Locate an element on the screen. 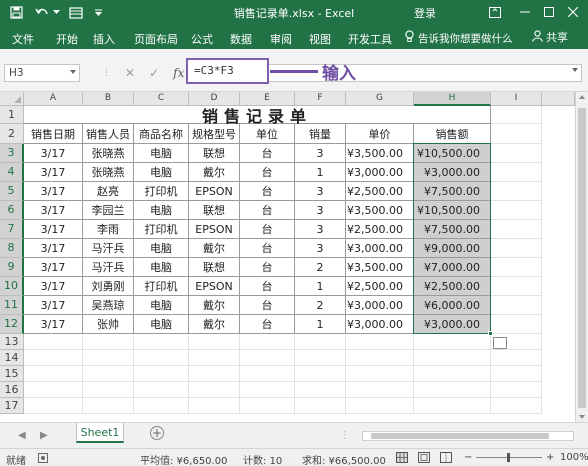 The width and height of the screenshot is (588, 466). data-cell-c8: 电脑 is located at coordinates (161, 248).